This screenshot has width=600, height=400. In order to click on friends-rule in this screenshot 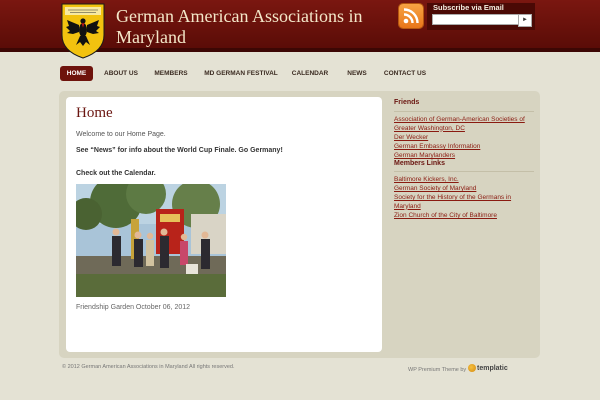, I will do `click(464, 111)`.